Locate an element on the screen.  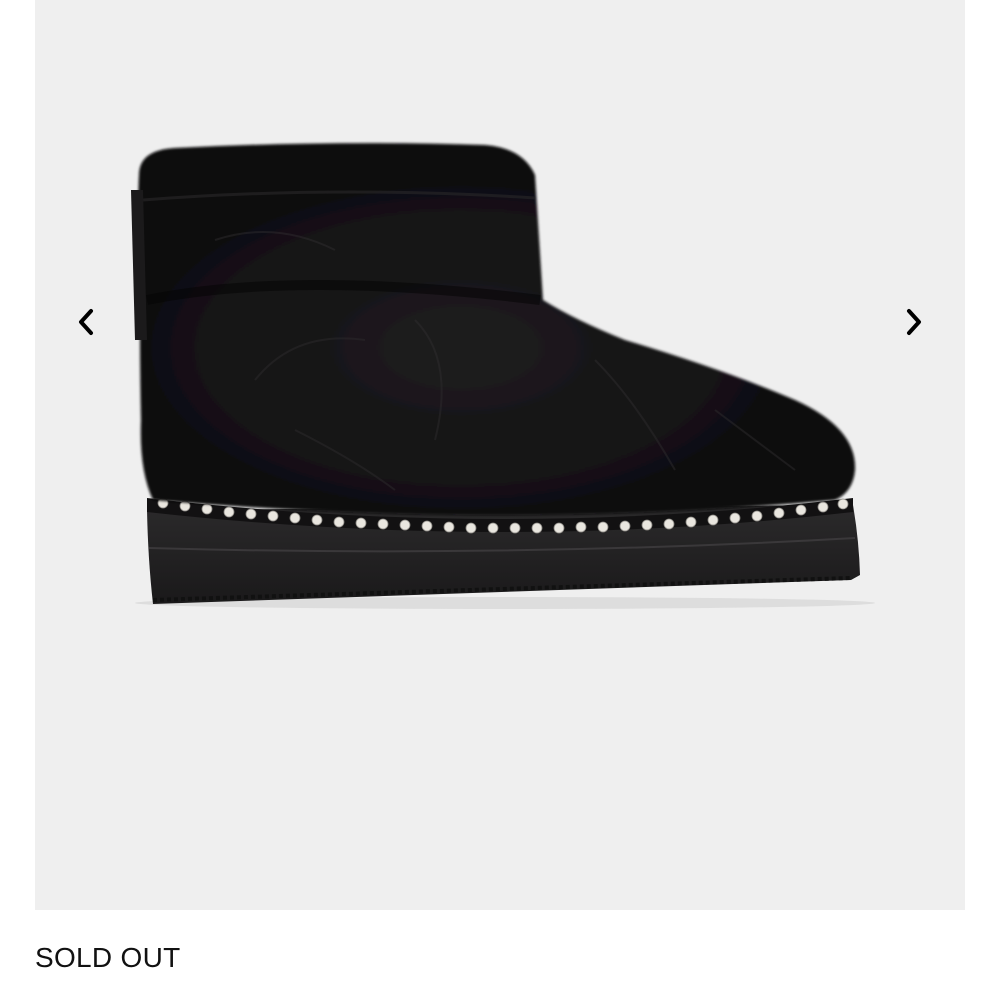
next-image-button is located at coordinates (914, 322).